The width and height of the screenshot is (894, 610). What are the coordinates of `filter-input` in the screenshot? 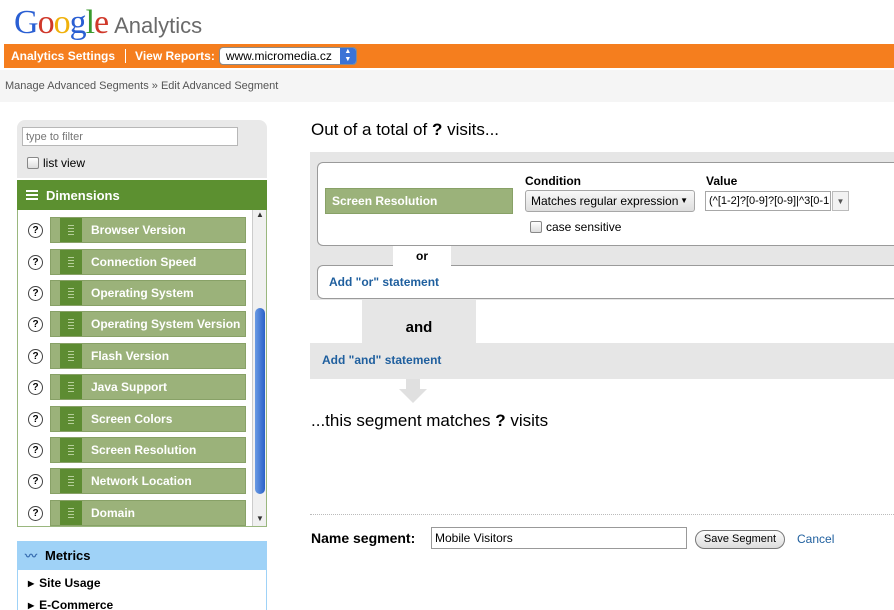 It's located at (130, 136).